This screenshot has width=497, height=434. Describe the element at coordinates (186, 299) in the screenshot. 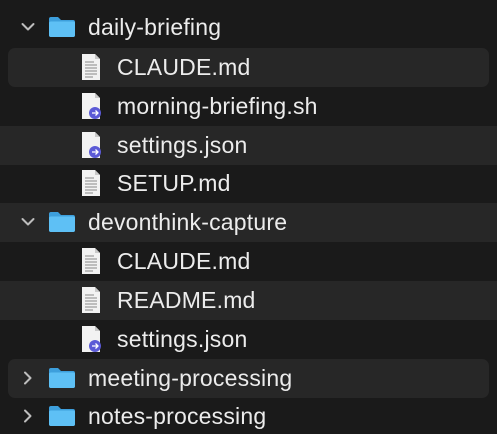

I see `file-name: README.md` at that location.